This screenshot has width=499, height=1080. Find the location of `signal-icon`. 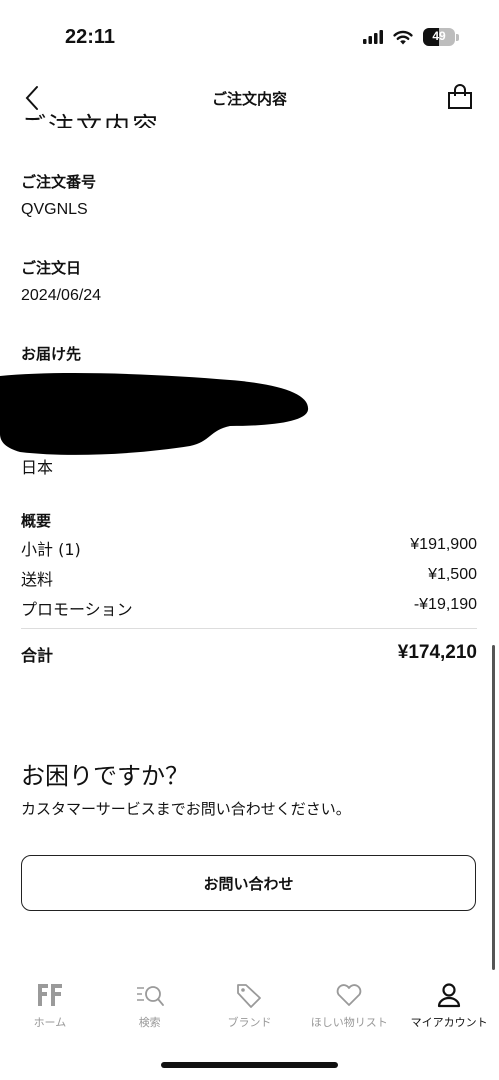

signal-icon is located at coordinates (373, 37).